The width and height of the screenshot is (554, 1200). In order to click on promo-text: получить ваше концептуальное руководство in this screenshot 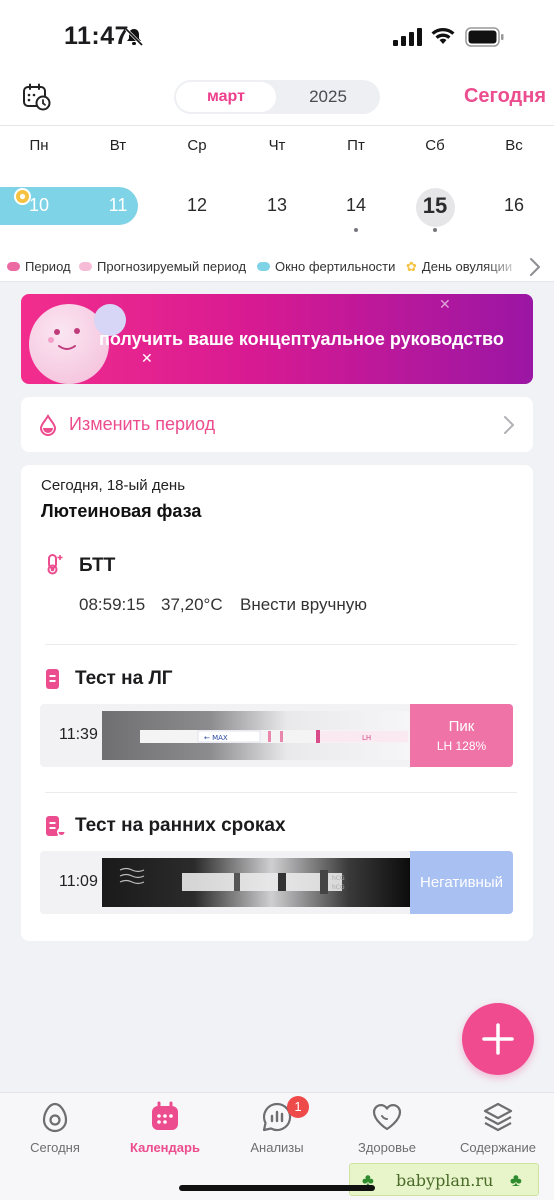, I will do `click(301, 339)`.